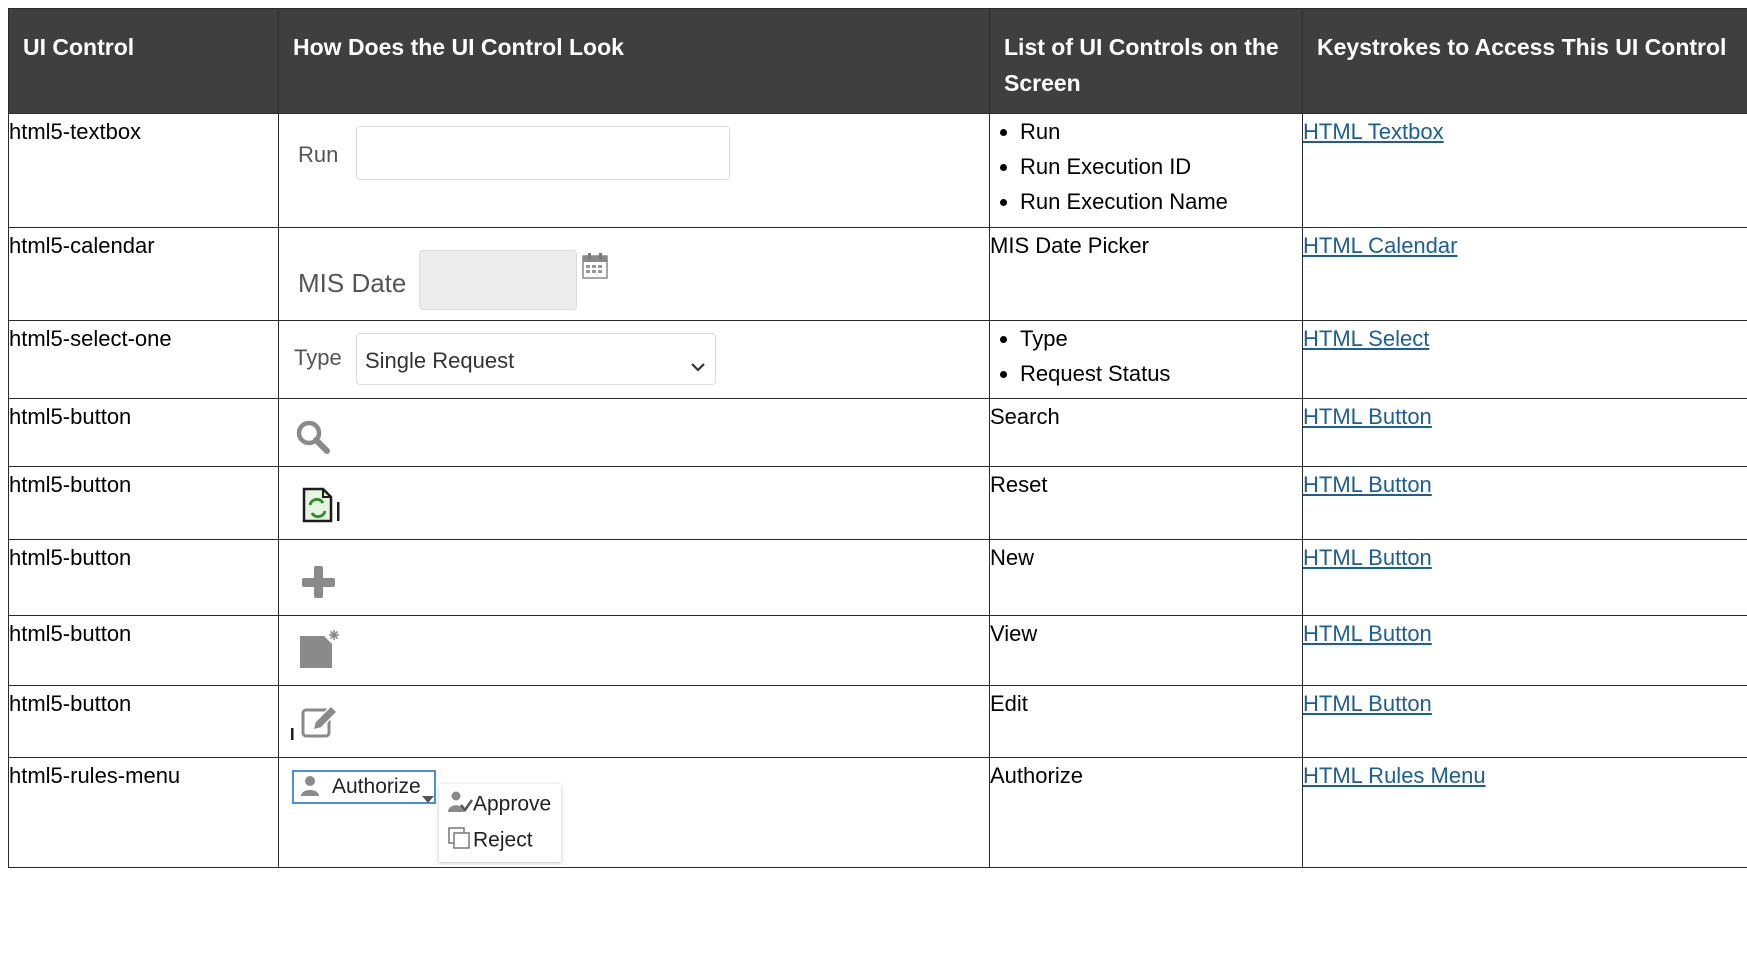  I want to click on keys-cell: HTML Rules Menu, so click(1524, 812).